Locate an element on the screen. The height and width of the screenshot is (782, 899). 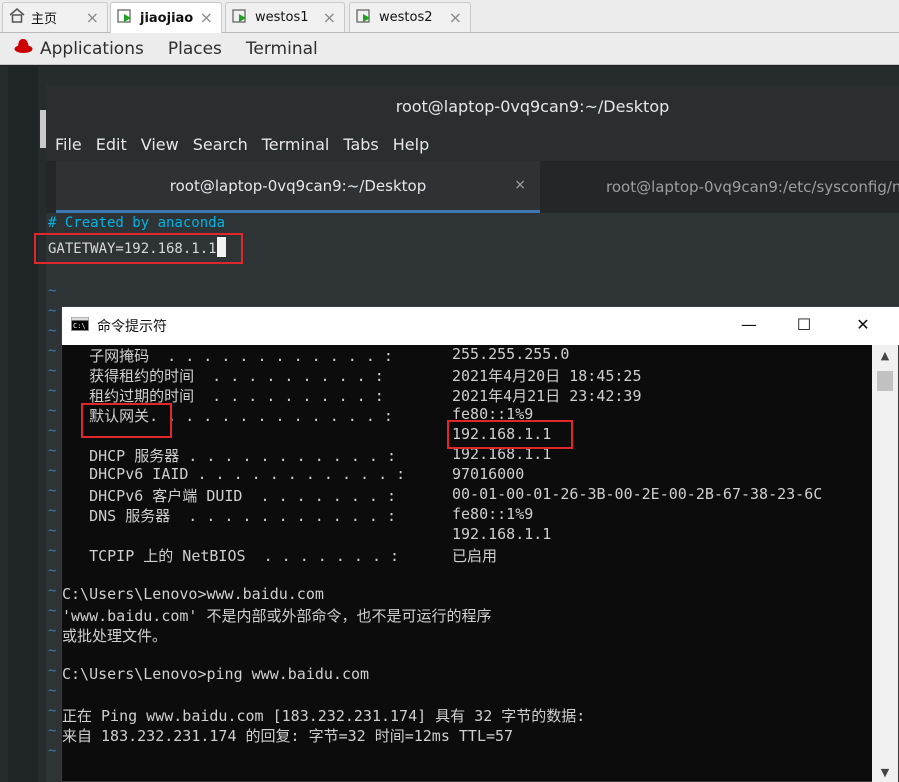
places-menu: Places is located at coordinates (195, 49).